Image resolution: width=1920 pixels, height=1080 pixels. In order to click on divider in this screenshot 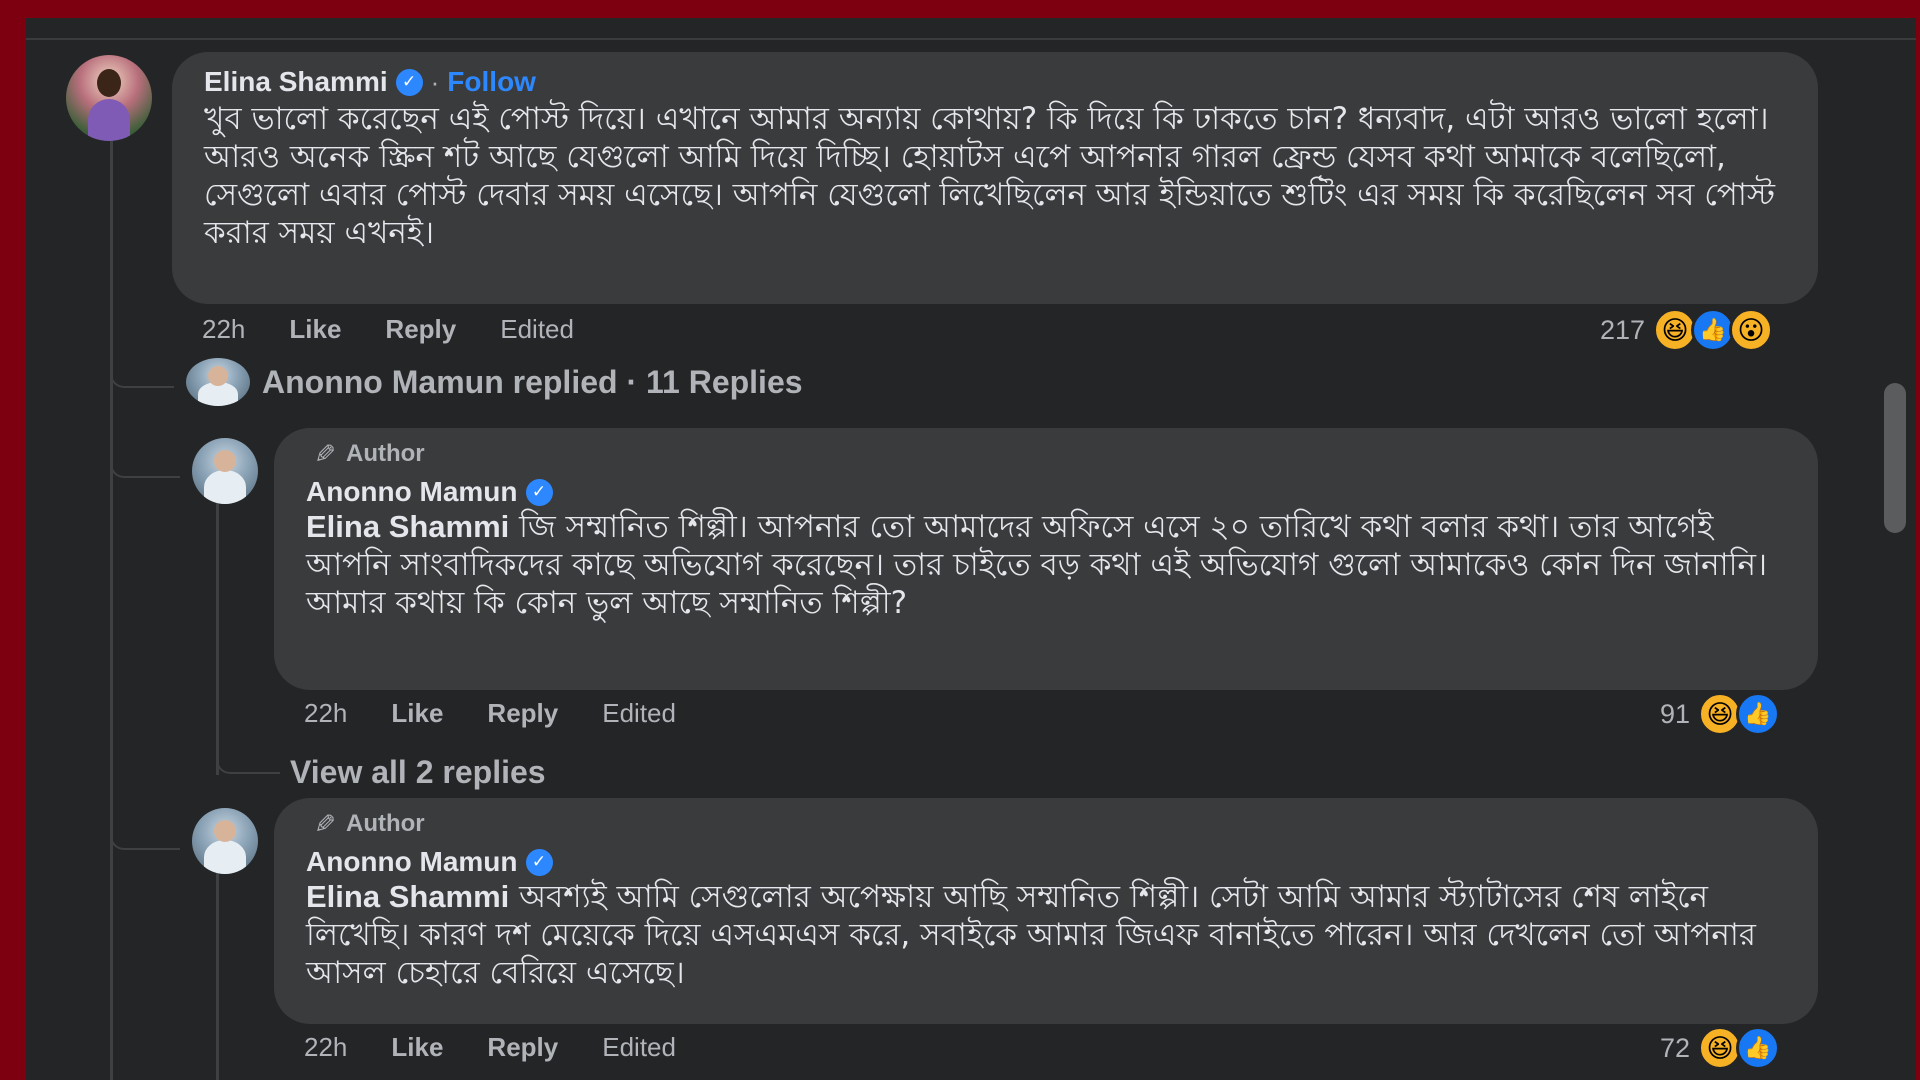, I will do `click(971, 39)`.